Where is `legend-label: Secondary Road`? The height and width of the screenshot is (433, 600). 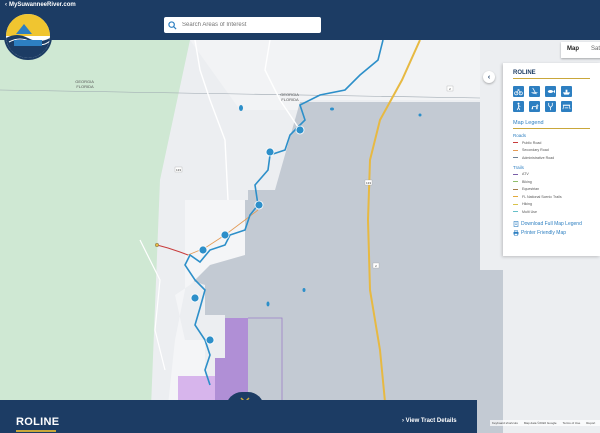 legend-label: Secondary Road is located at coordinates (535, 150).